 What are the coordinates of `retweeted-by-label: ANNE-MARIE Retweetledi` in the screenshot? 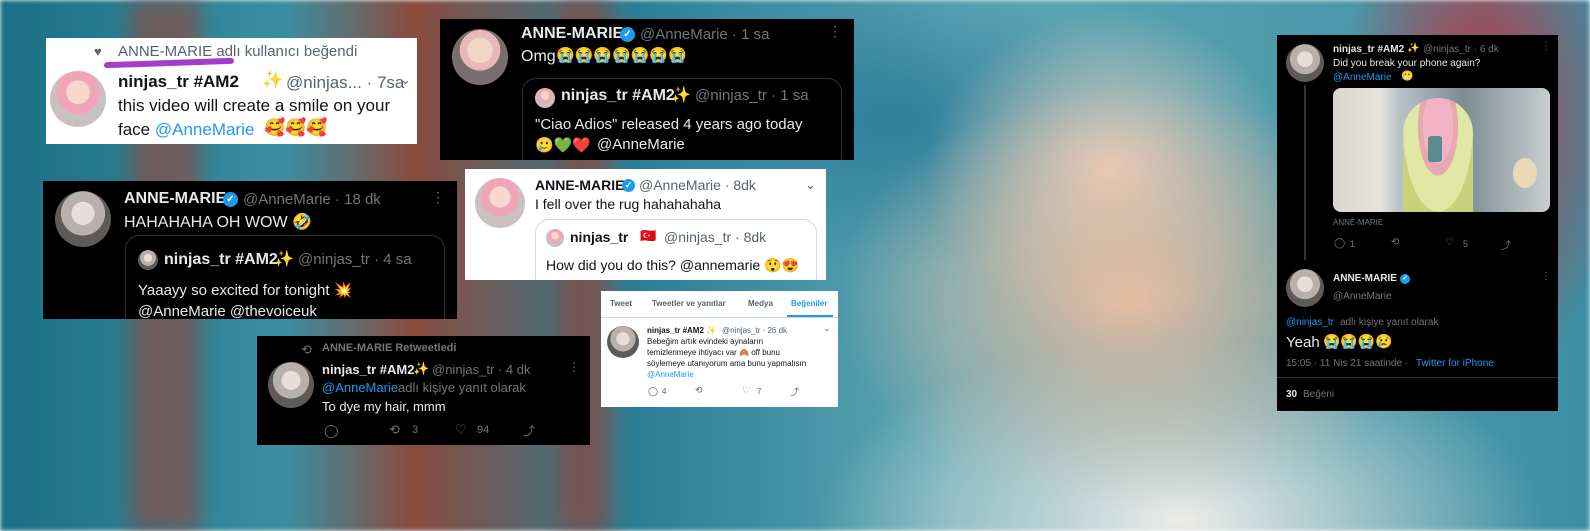 It's located at (389, 348).